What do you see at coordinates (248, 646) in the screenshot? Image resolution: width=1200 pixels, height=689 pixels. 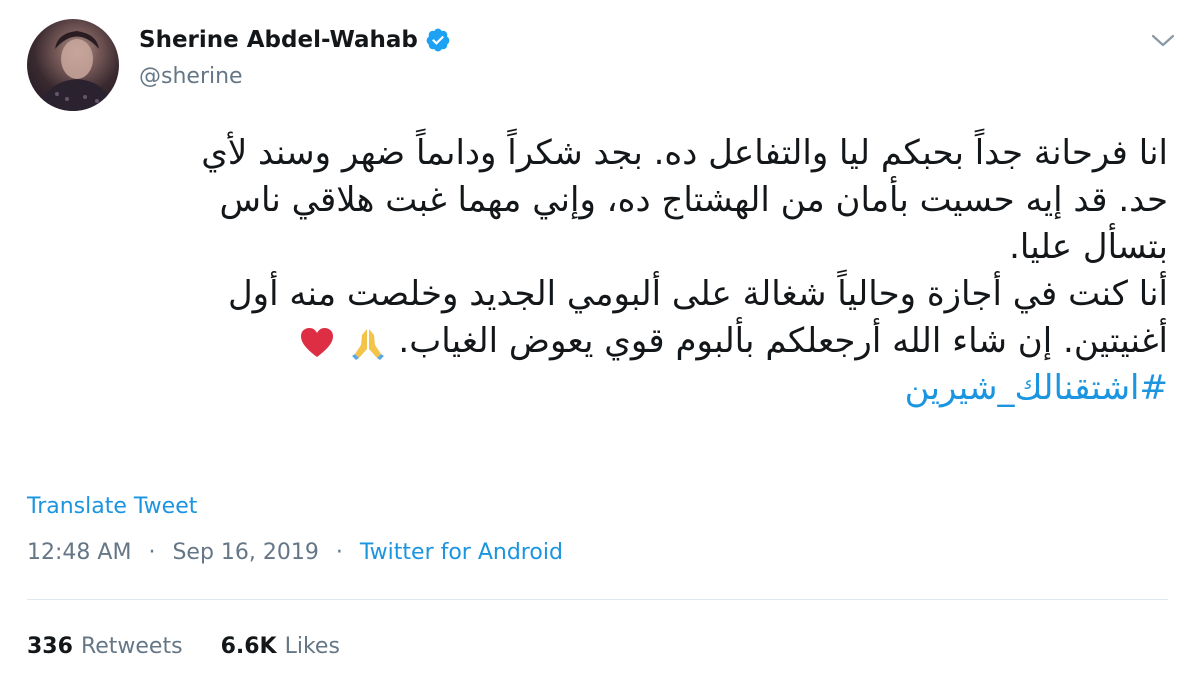 I see `likes-count: 6.6K` at bounding box center [248, 646].